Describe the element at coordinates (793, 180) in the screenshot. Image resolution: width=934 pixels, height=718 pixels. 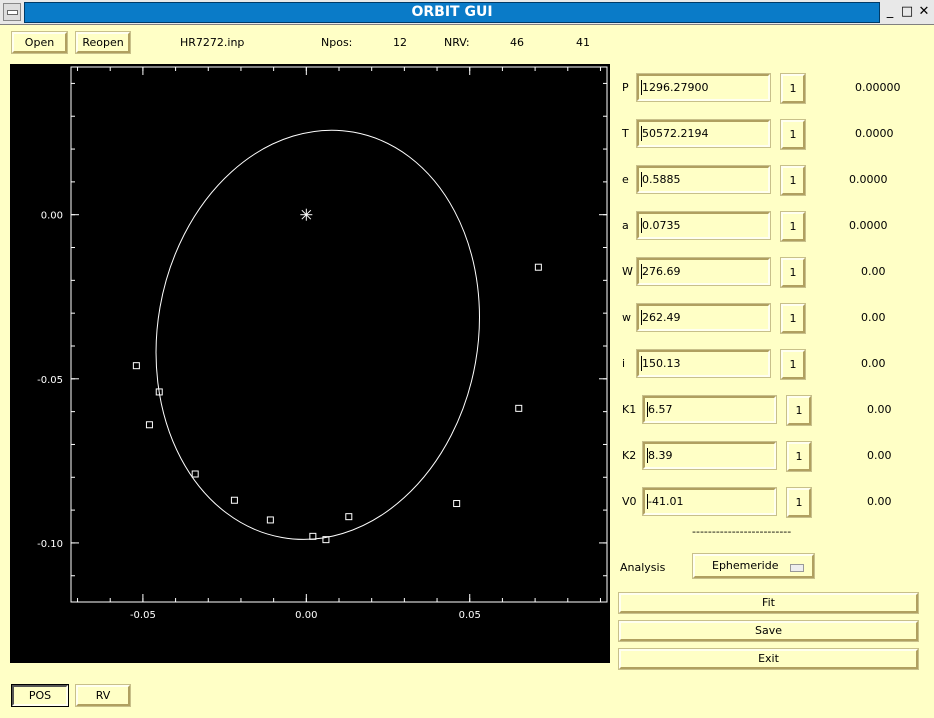
I see `param-flag-e: 1` at that location.